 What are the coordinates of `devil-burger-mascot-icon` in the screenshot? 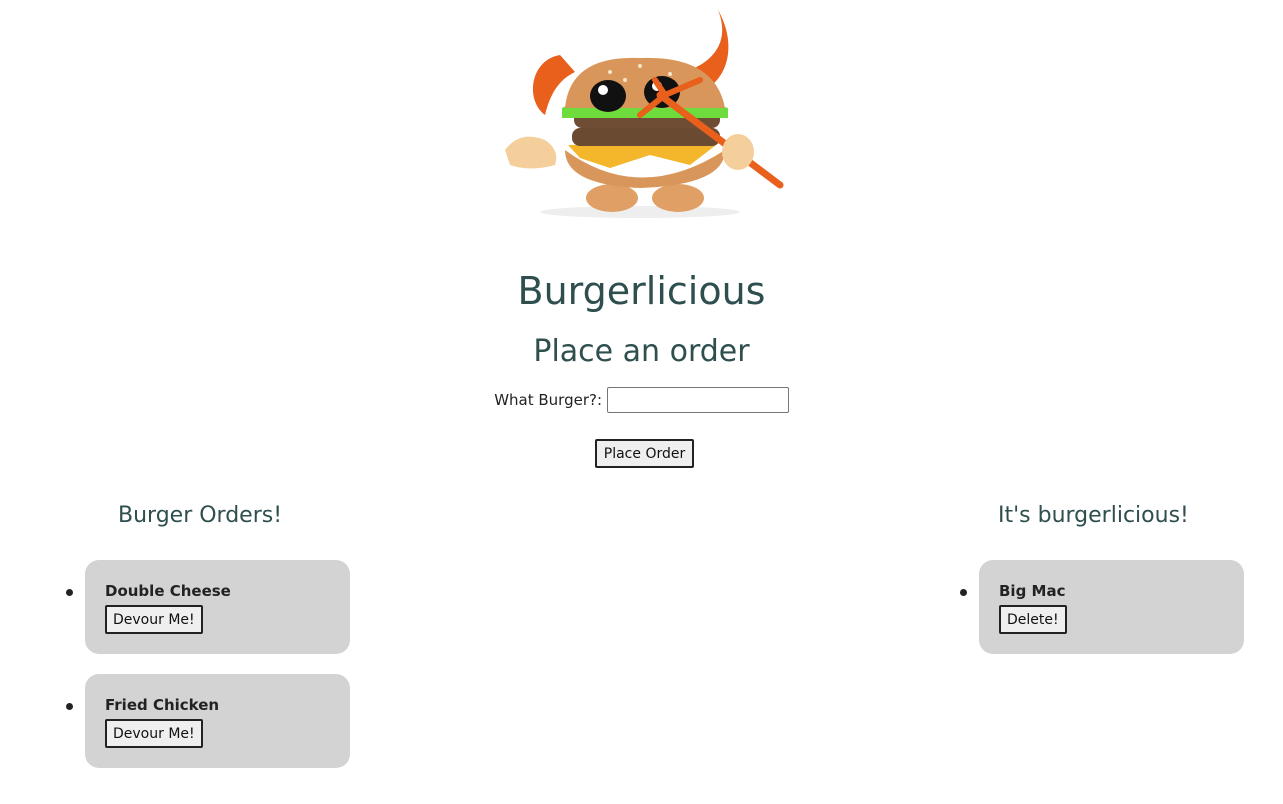 It's located at (644, 114).